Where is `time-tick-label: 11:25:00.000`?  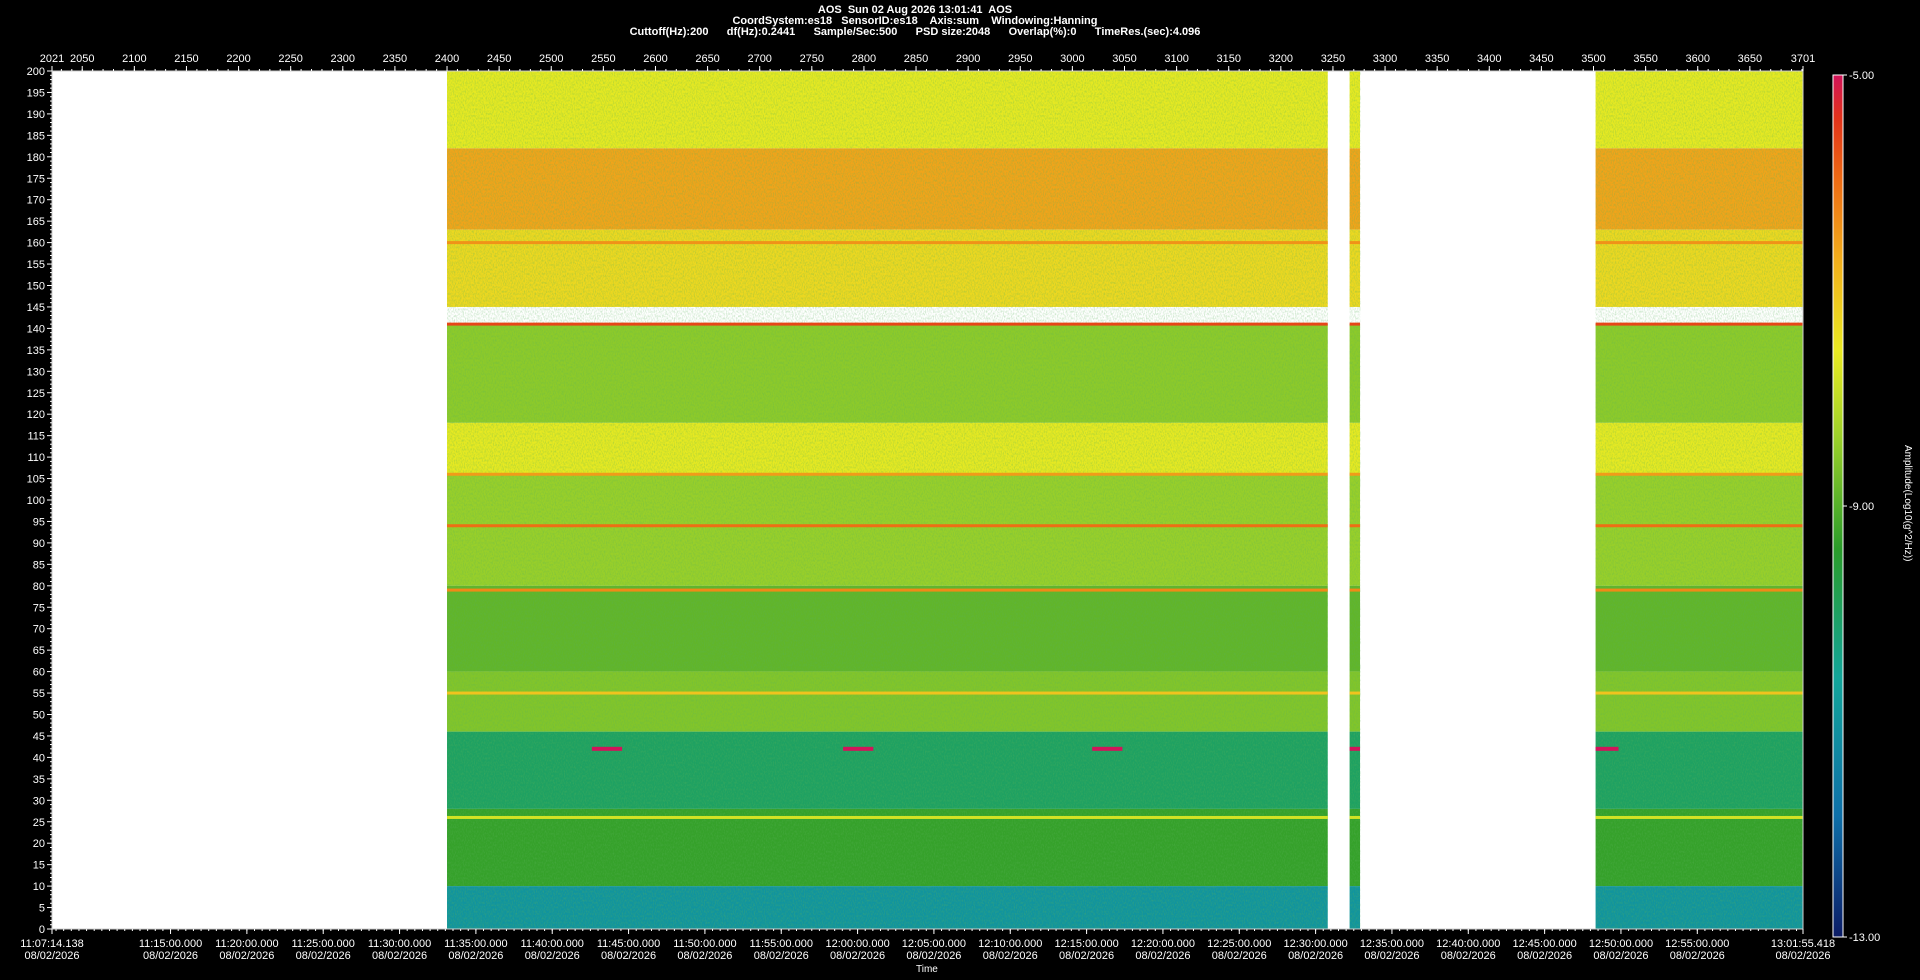 time-tick-label: 11:25:00.000 is located at coordinates (323, 944).